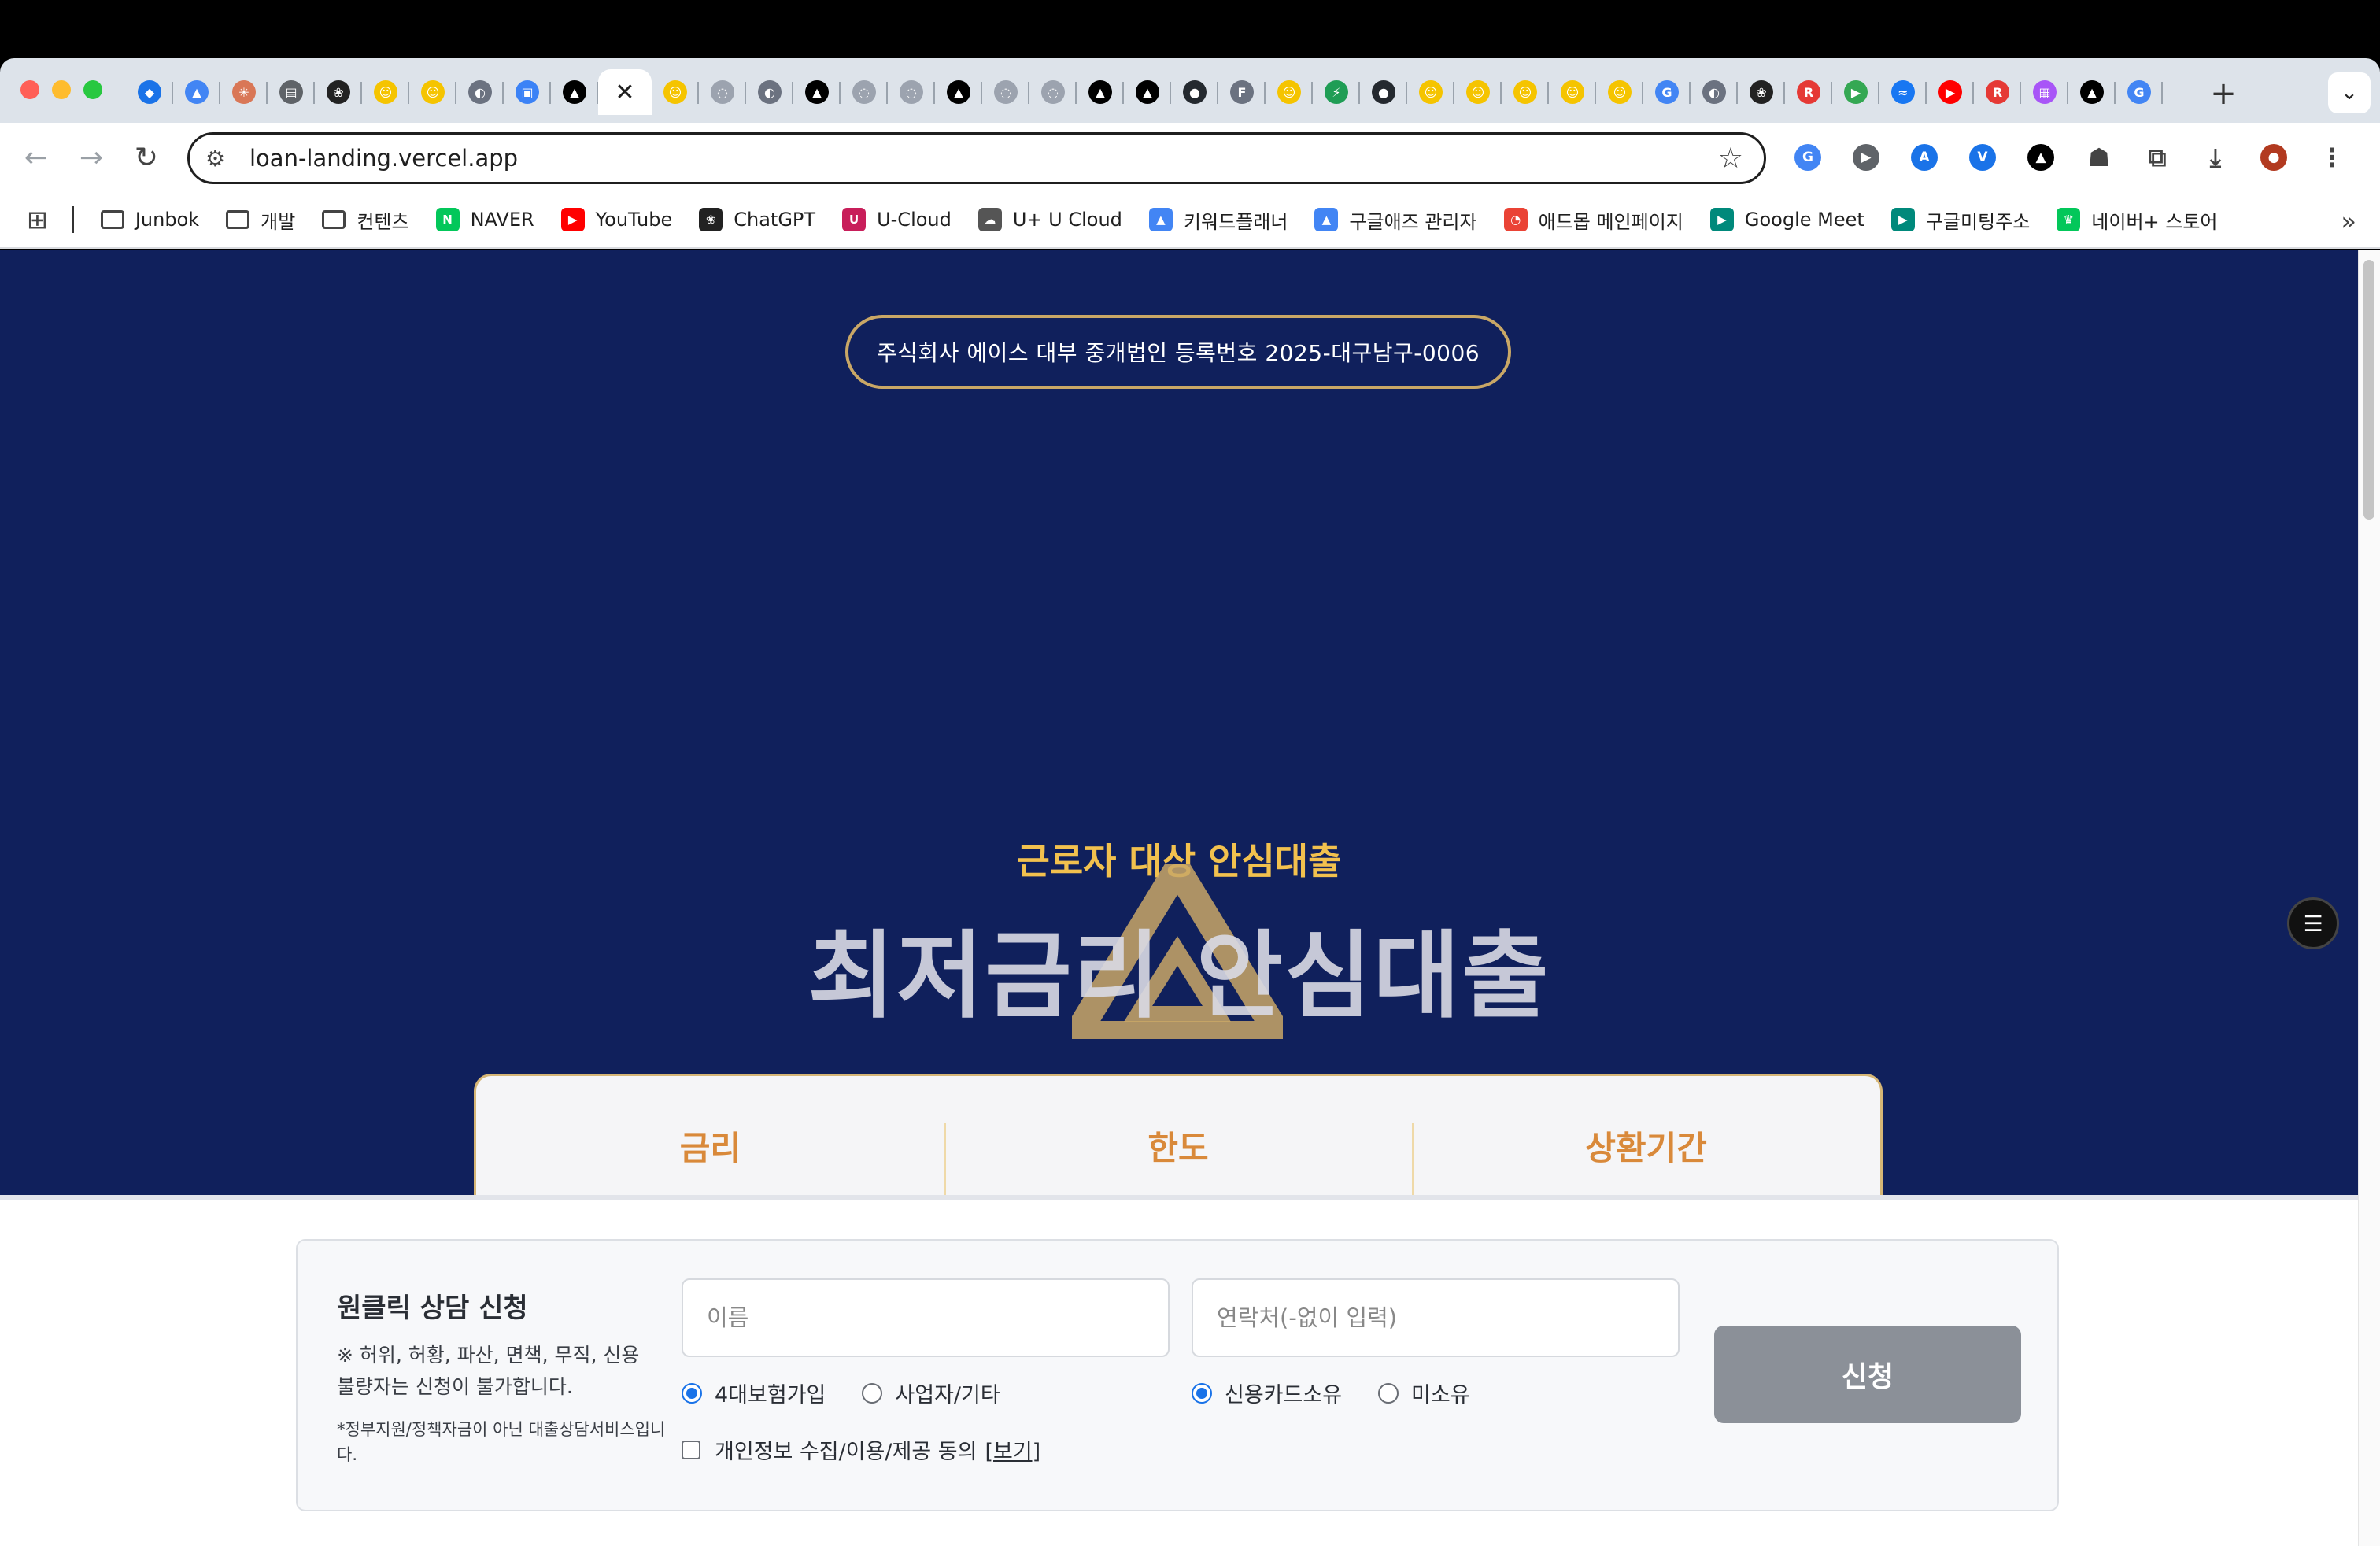 This screenshot has height=1546, width=2380. What do you see at coordinates (484, 220) in the screenshot?
I see `bookmark-item: N NAVER` at bounding box center [484, 220].